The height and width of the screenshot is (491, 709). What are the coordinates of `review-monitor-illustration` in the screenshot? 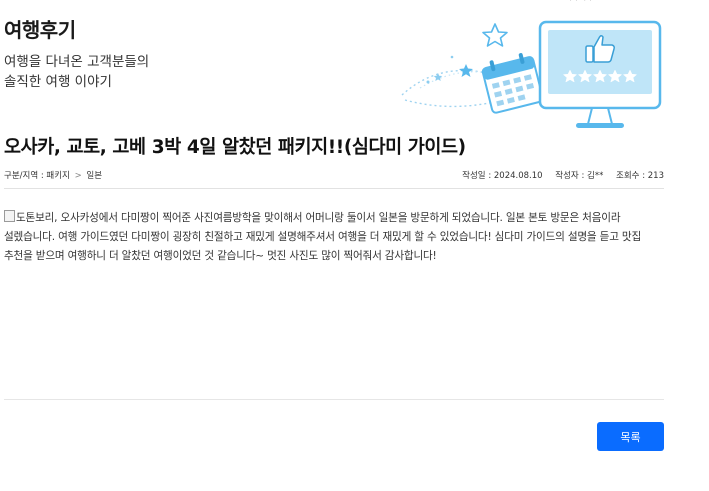 It's located at (531, 74).